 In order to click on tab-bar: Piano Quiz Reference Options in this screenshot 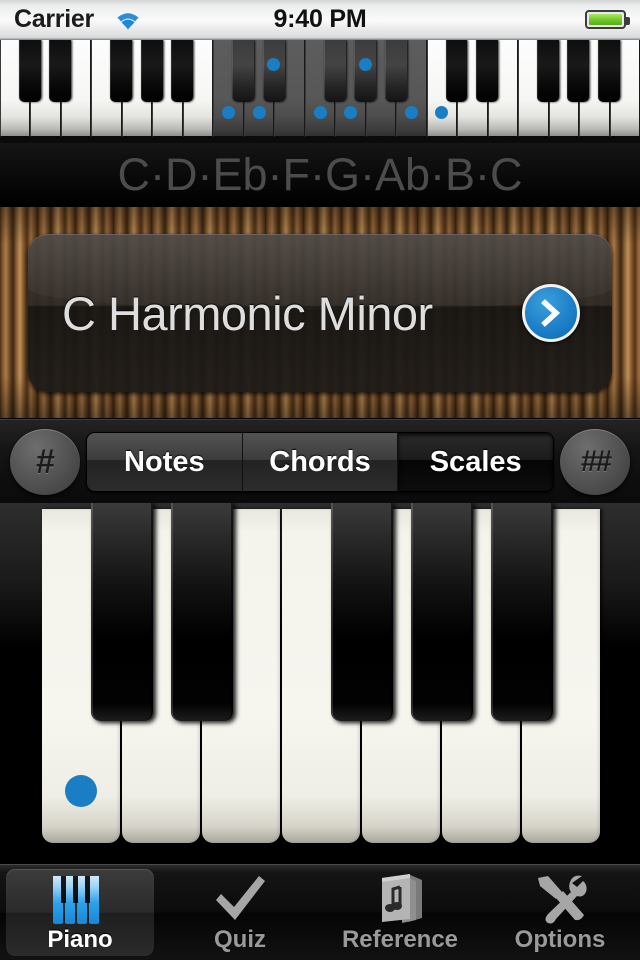, I will do `click(320, 912)`.